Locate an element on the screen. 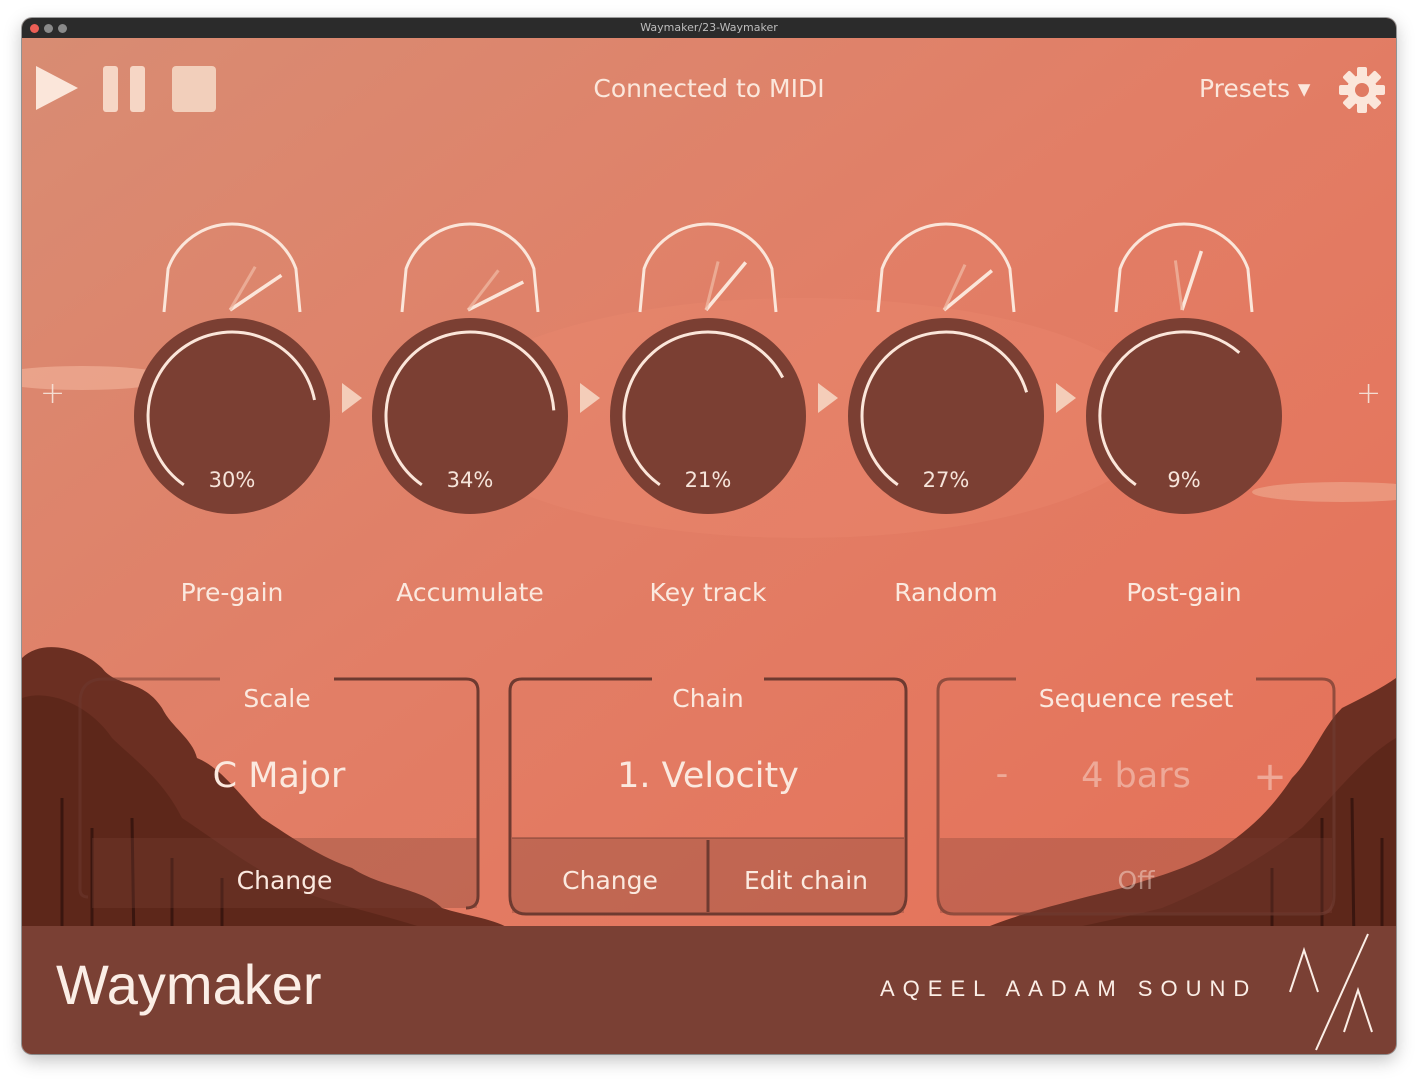 The height and width of the screenshot is (1080, 1418). vendor-logo-icon is located at coordinates (1331, 992).